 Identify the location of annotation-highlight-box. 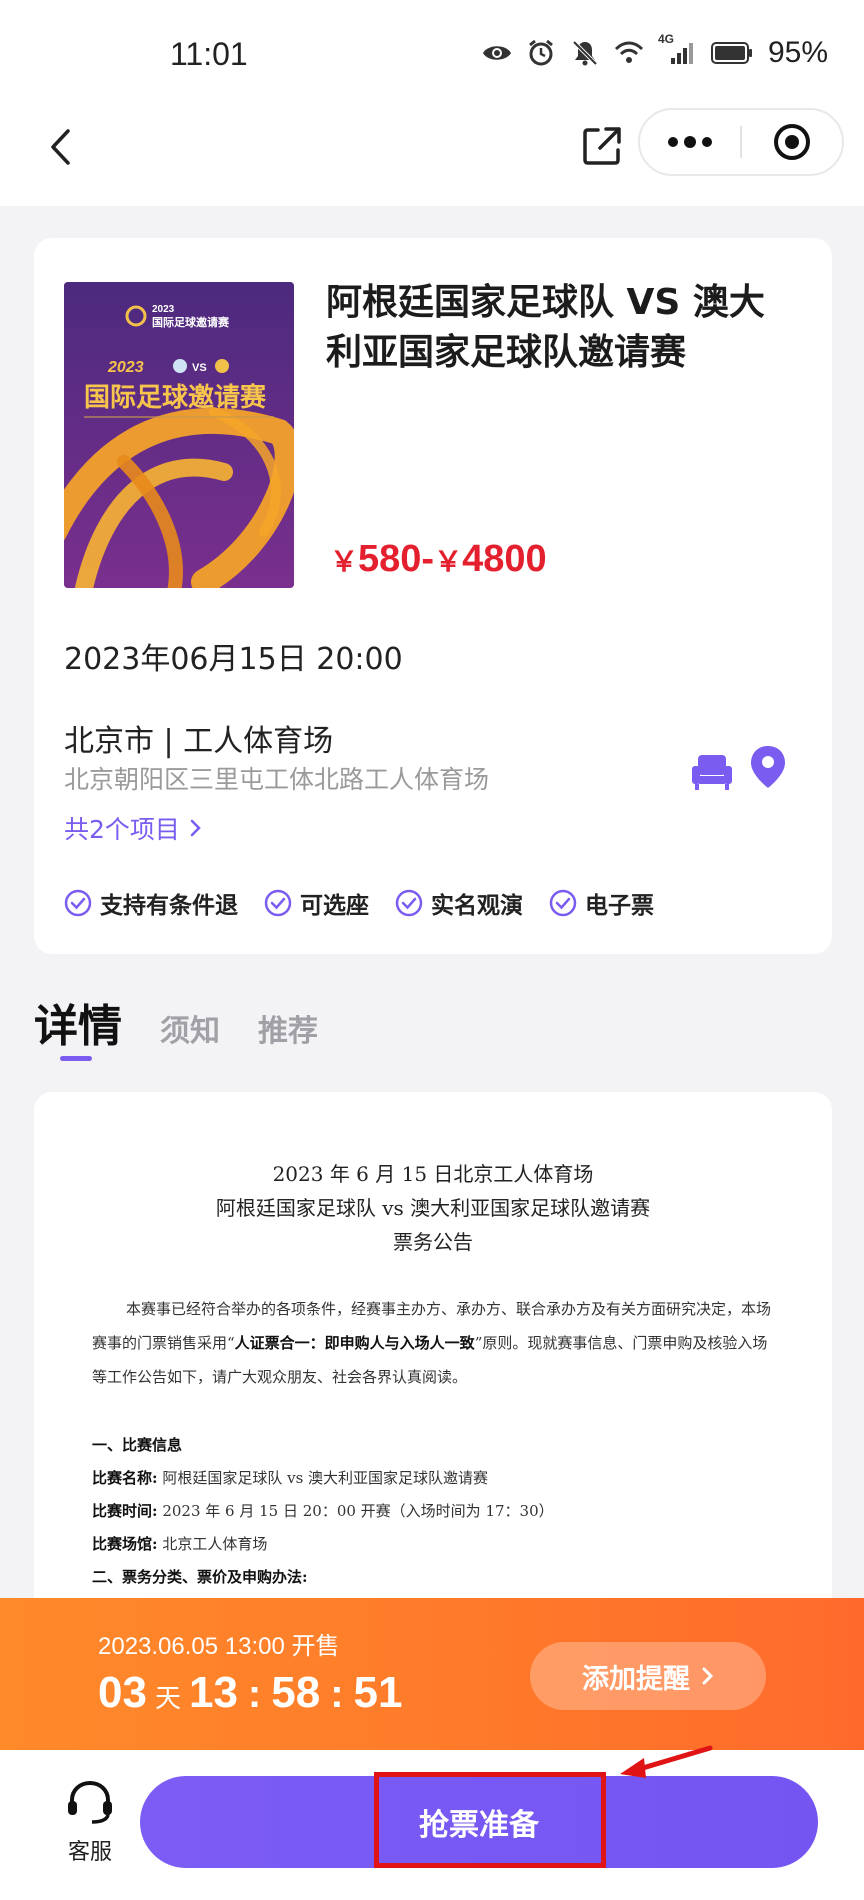
(490, 1820).